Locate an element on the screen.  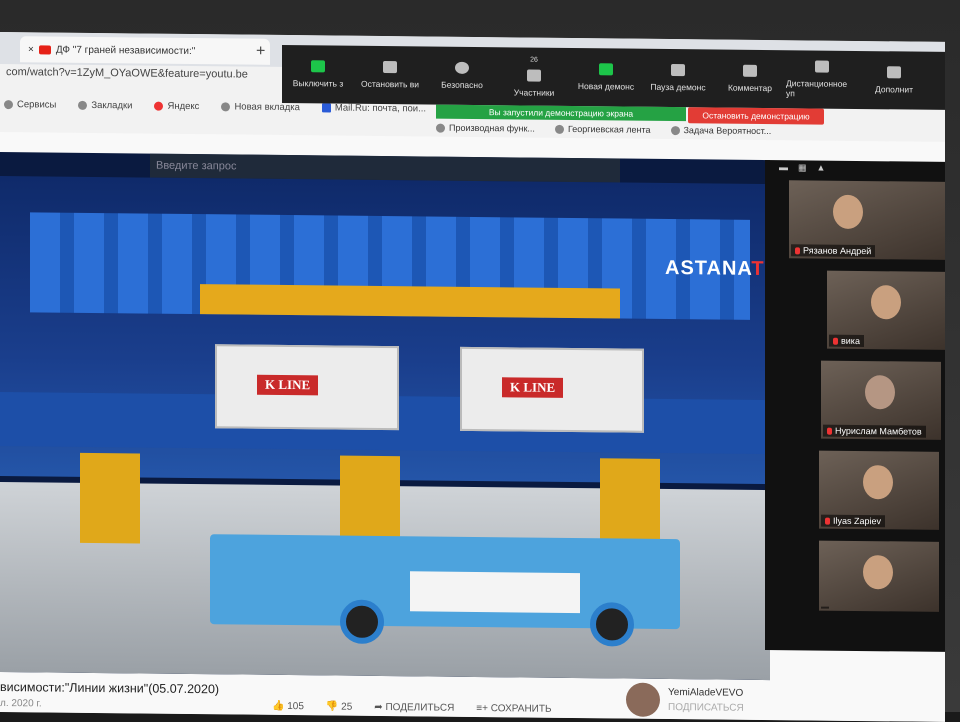
participant-name: Рязанов Андрей is located at coordinates (833, 251).